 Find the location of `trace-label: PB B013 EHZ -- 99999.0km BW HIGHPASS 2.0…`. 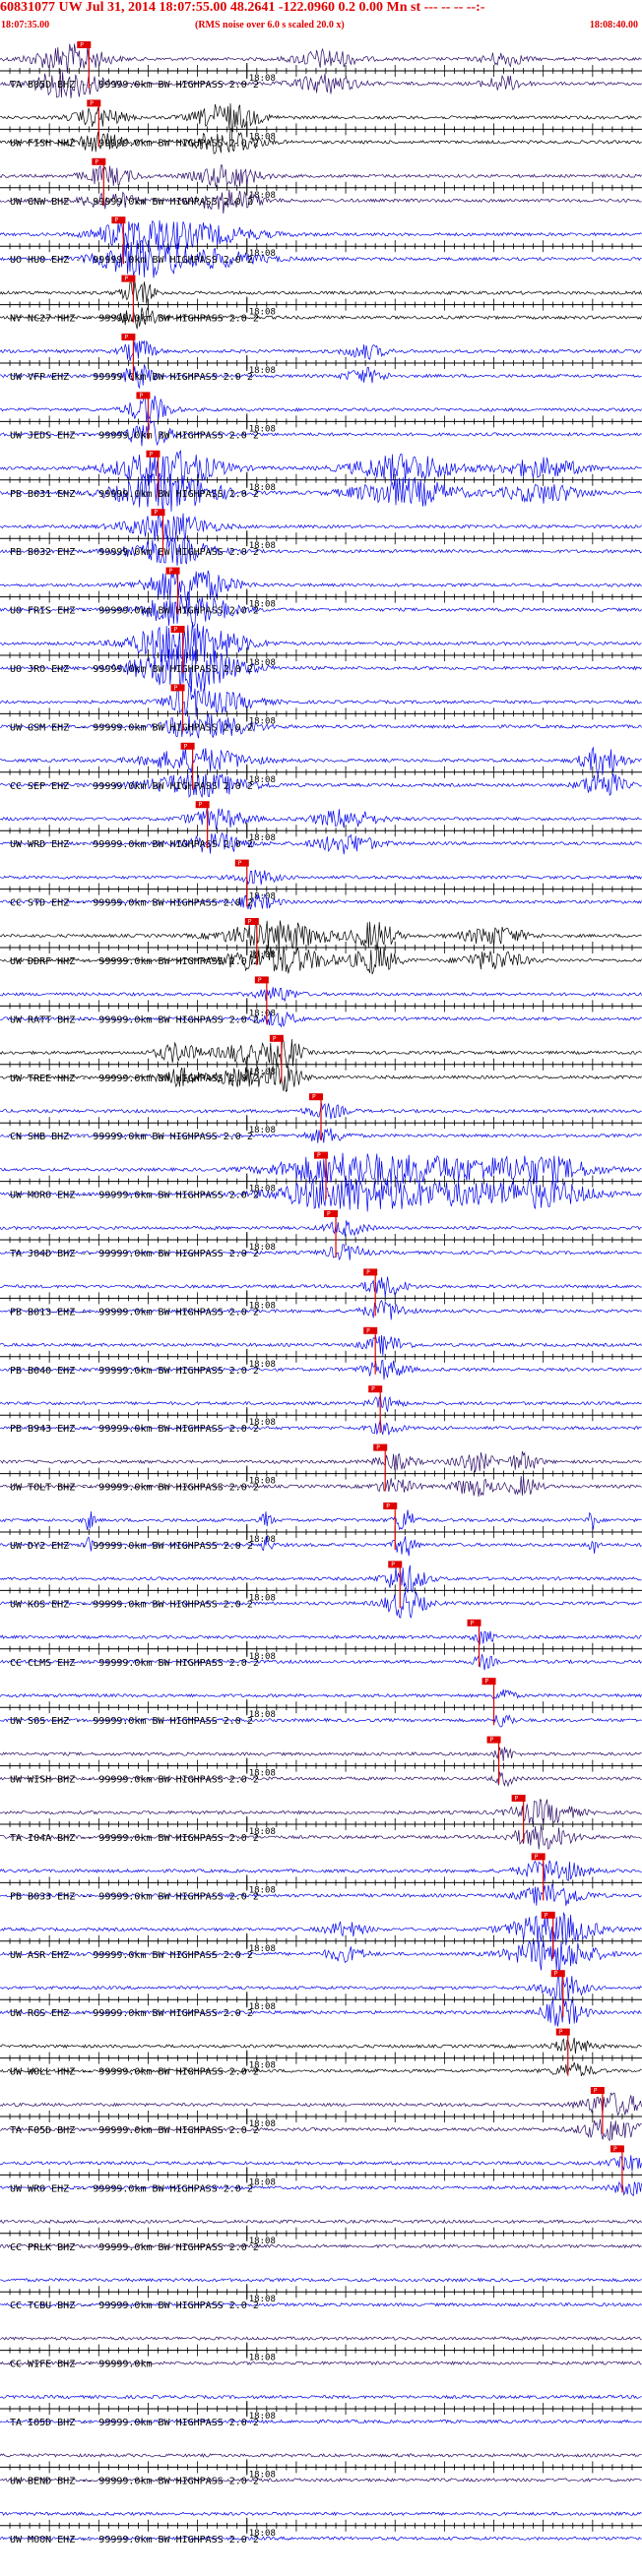

trace-label: PB B013 EHZ -- 99999.0km BW HIGHPASS 2.0… is located at coordinates (134, 1312).